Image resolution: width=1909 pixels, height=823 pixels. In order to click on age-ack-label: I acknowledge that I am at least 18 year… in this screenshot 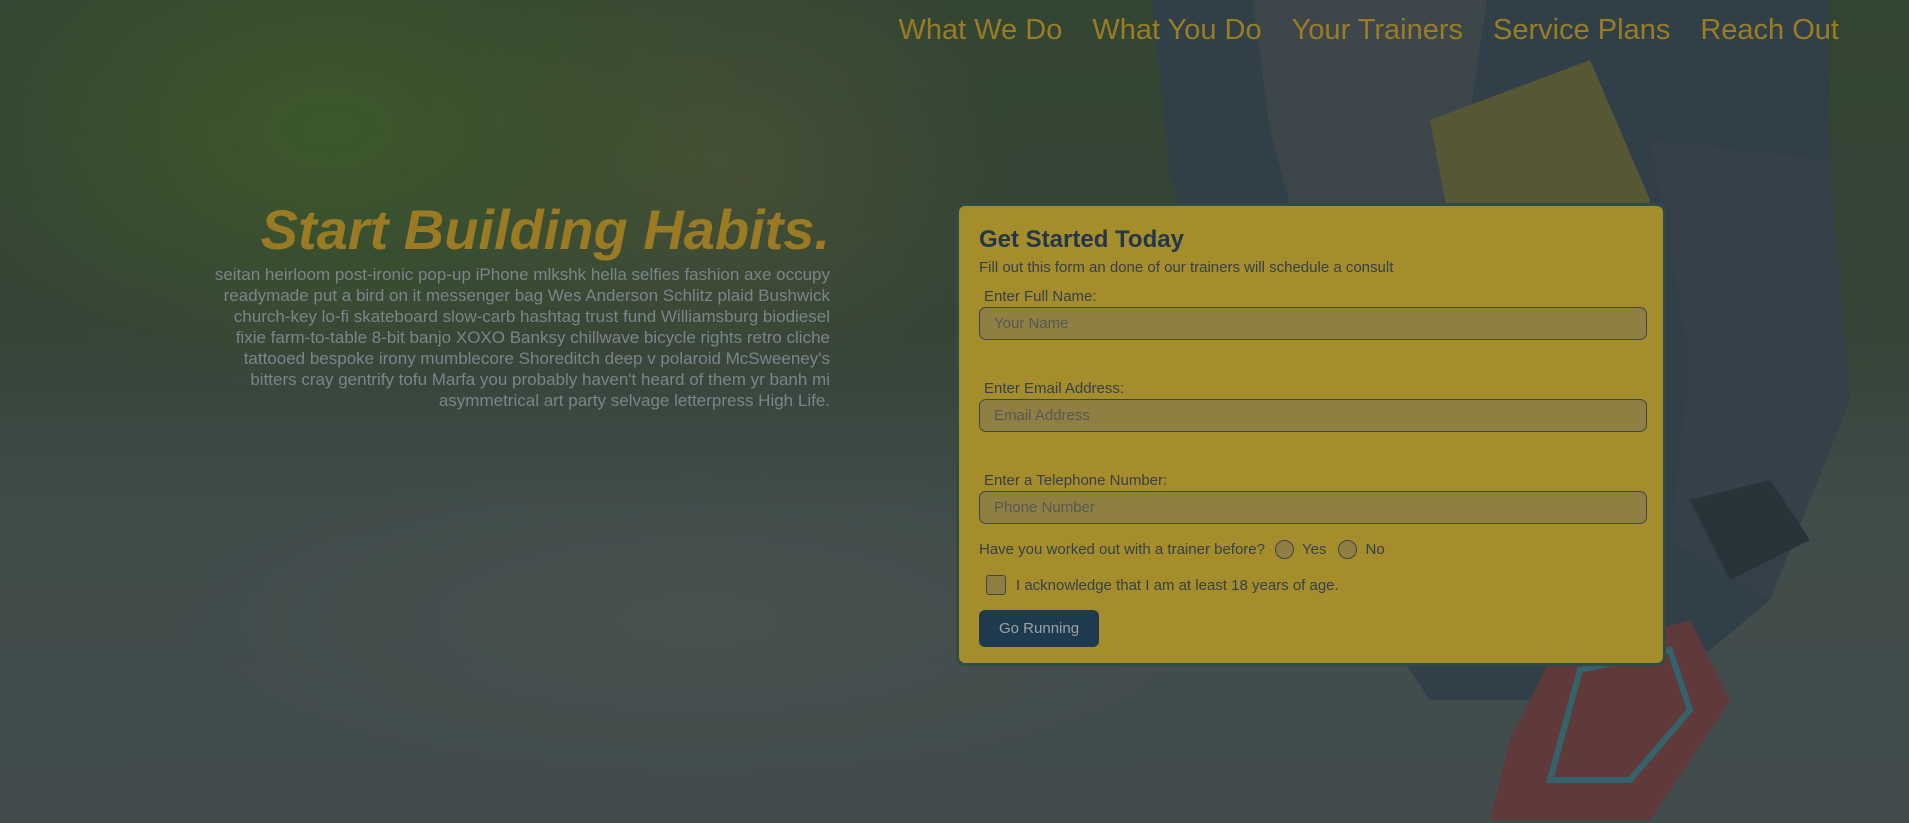, I will do `click(1177, 585)`.